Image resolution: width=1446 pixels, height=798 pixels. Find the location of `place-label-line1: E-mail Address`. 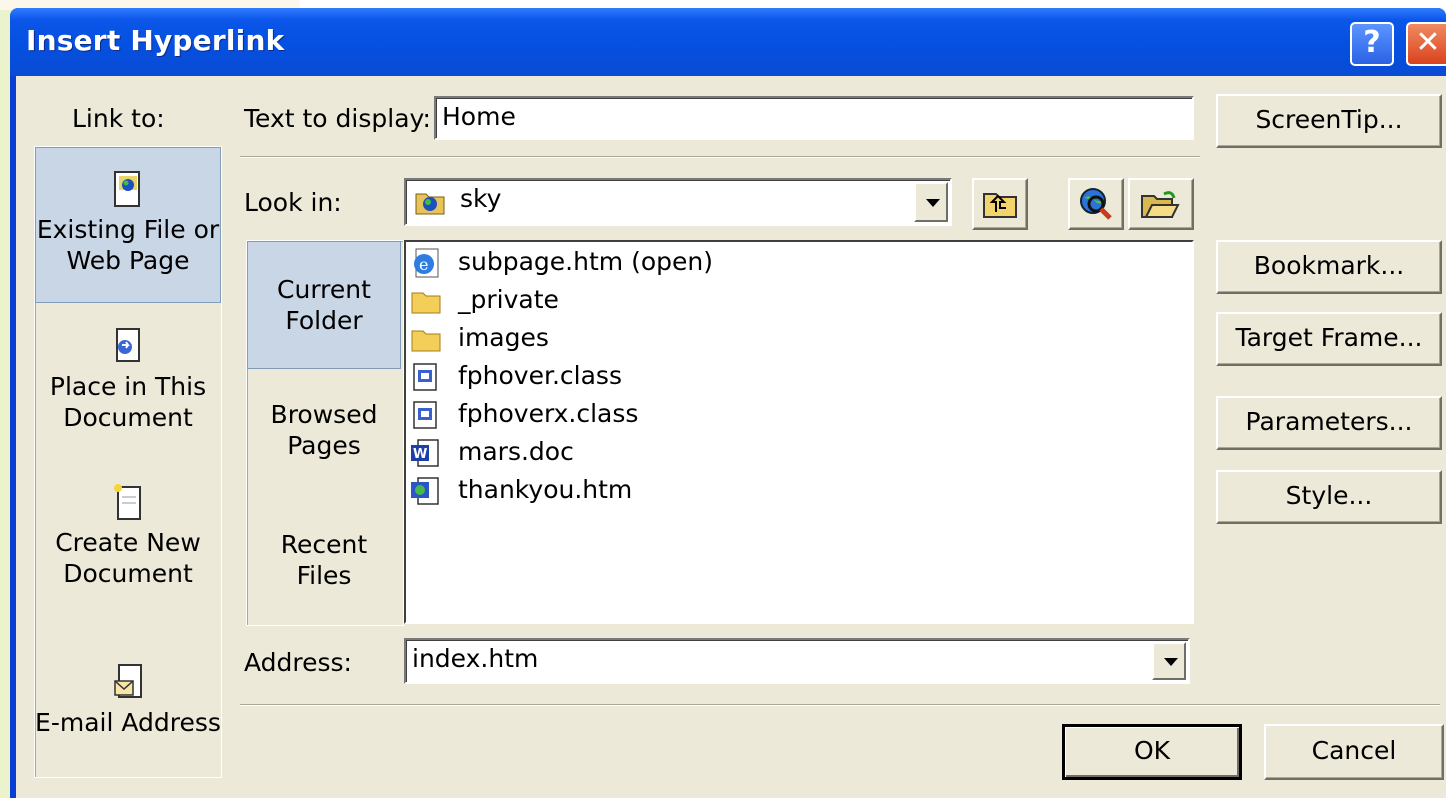

place-label-line1: E-mail Address is located at coordinates (128, 722).